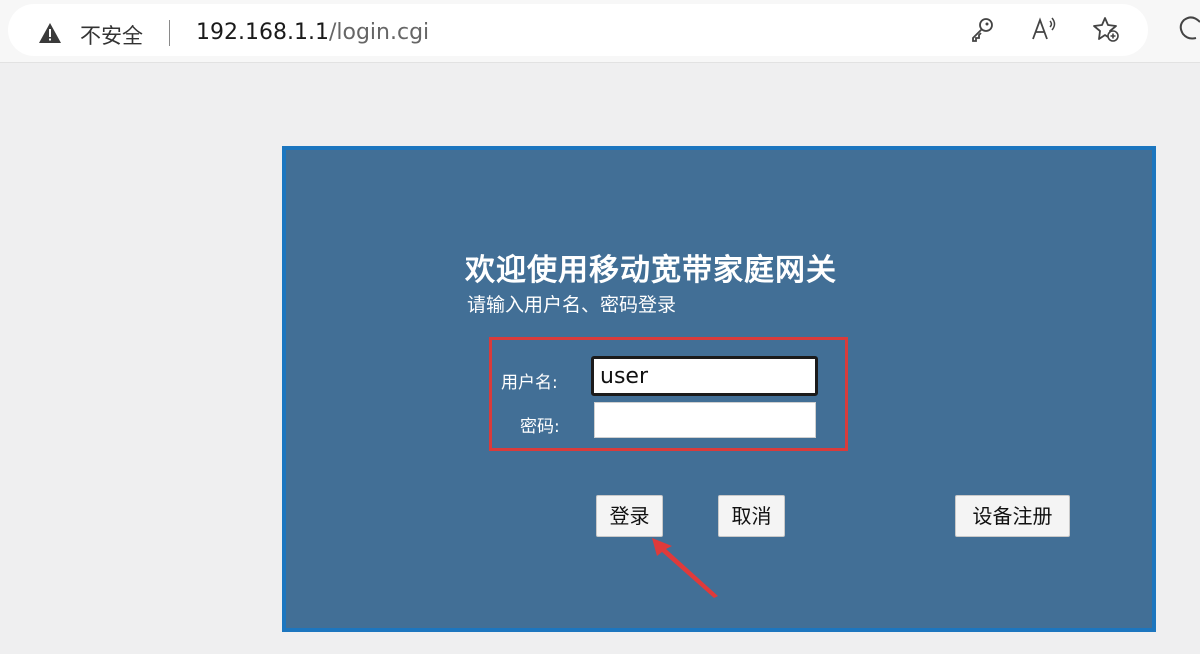 This screenshot has height=654, width=1200. What do you see at coordinates (111, 35) in the screenshot?
I see `security-status-label: 不安全` at bounding box center [111, 35].